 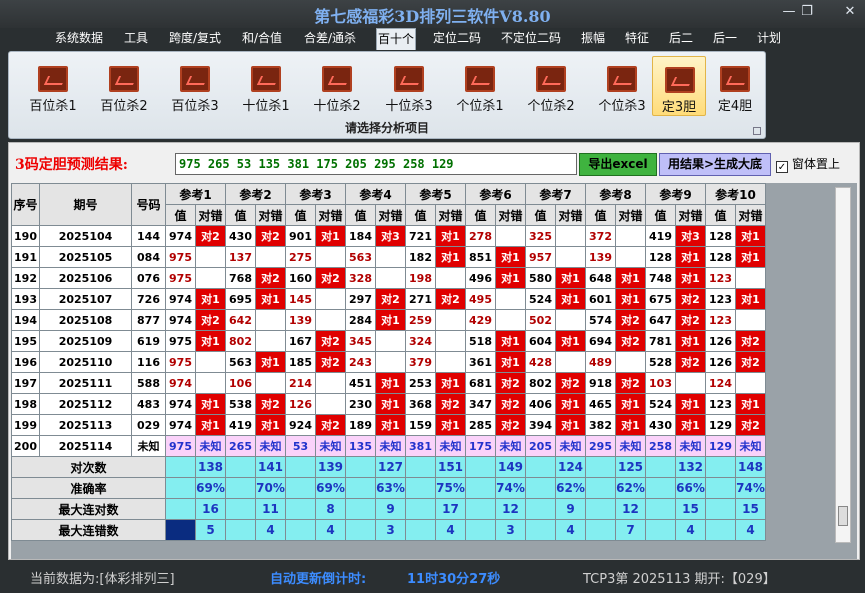 What do you see at coordinates (71, 165) in the screenshot?
I see `result-label: 3码定胆预测结果:` at bounding box center [71, 165].